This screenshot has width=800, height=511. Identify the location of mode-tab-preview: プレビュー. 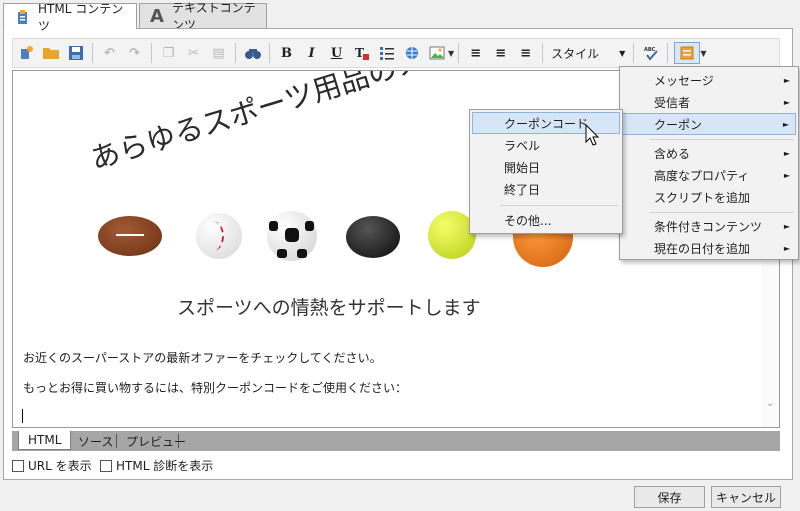
(156, 441).